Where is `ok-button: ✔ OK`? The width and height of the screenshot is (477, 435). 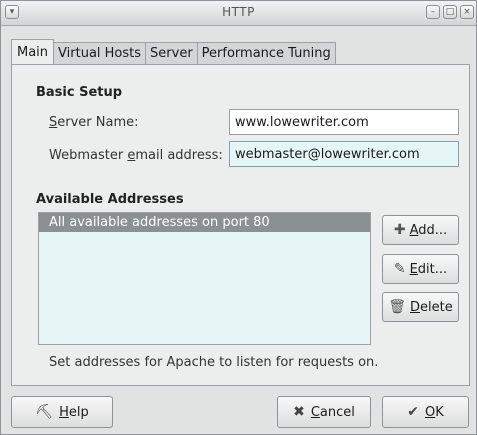
ok-button: ✔ OK is located at coordinates (425, 412).